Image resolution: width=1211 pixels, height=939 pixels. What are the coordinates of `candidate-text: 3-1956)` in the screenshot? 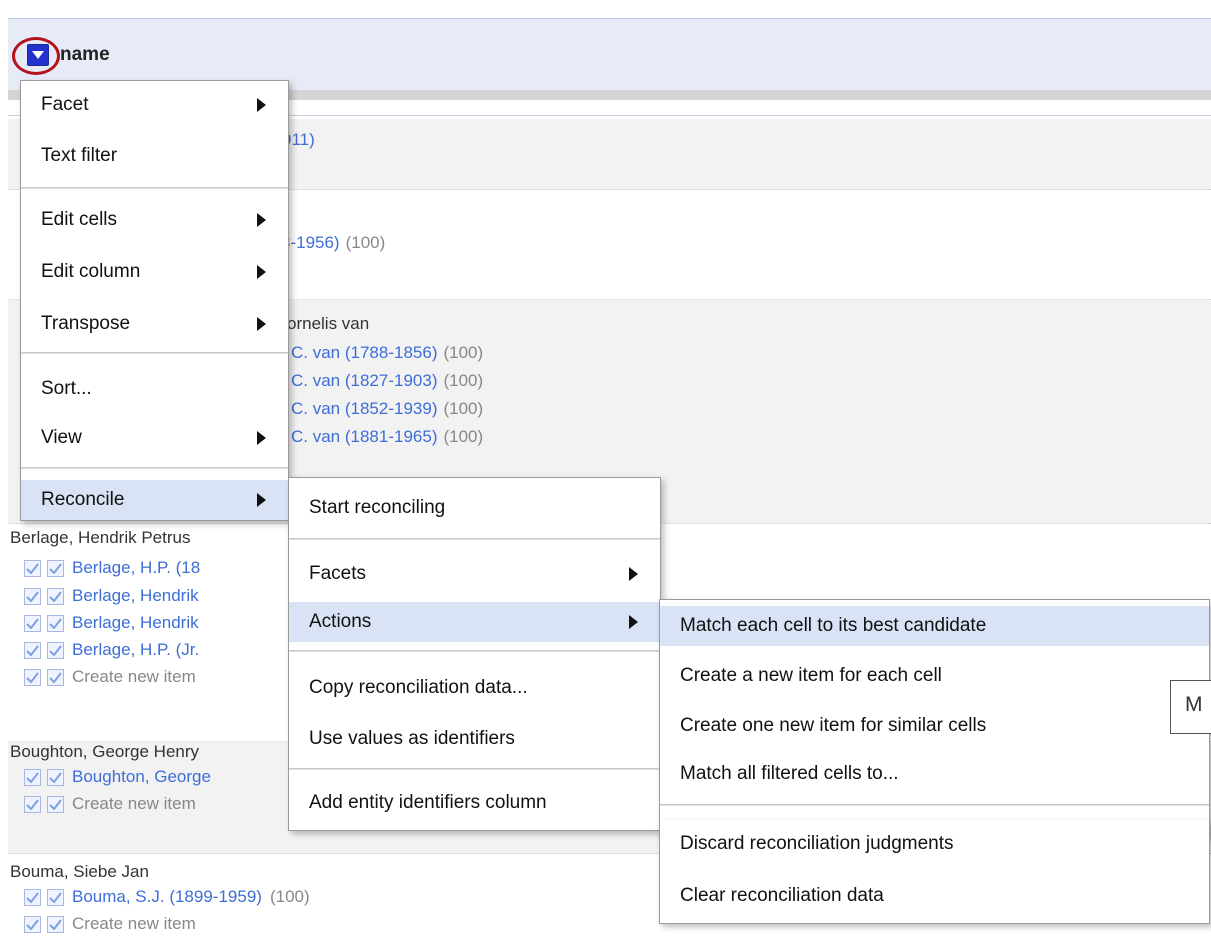 It's located at (310, 242).